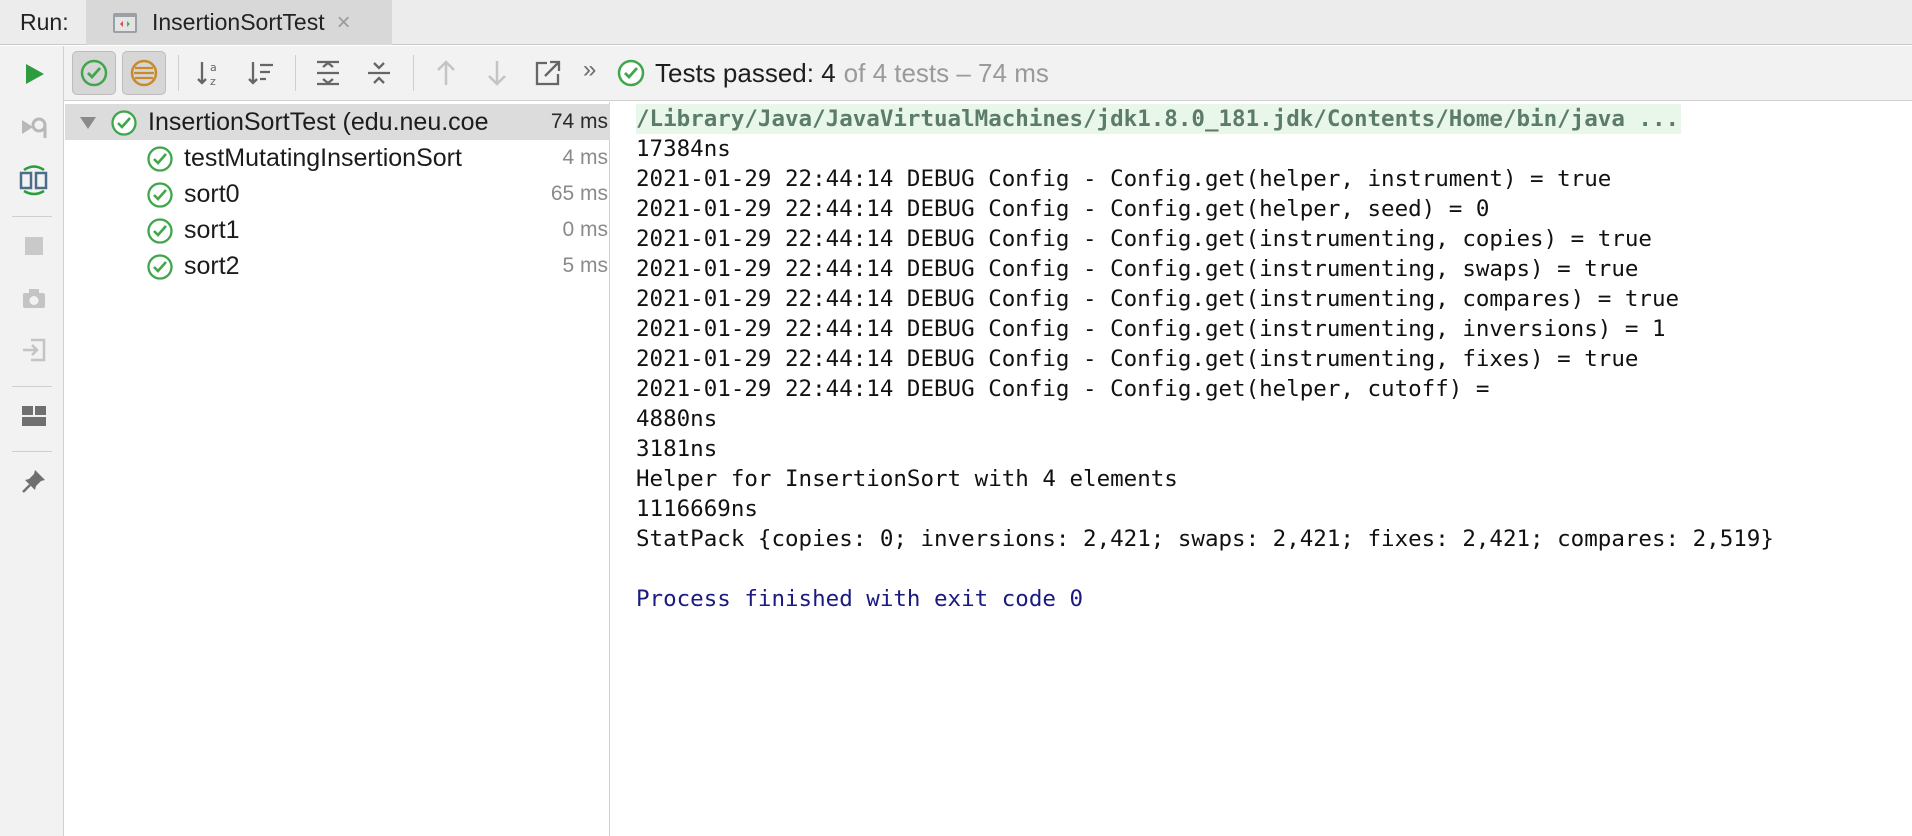  Describe the element at coordinates (589, 70) in the screenshot. I see `more-actions-chevron: »` at that location.